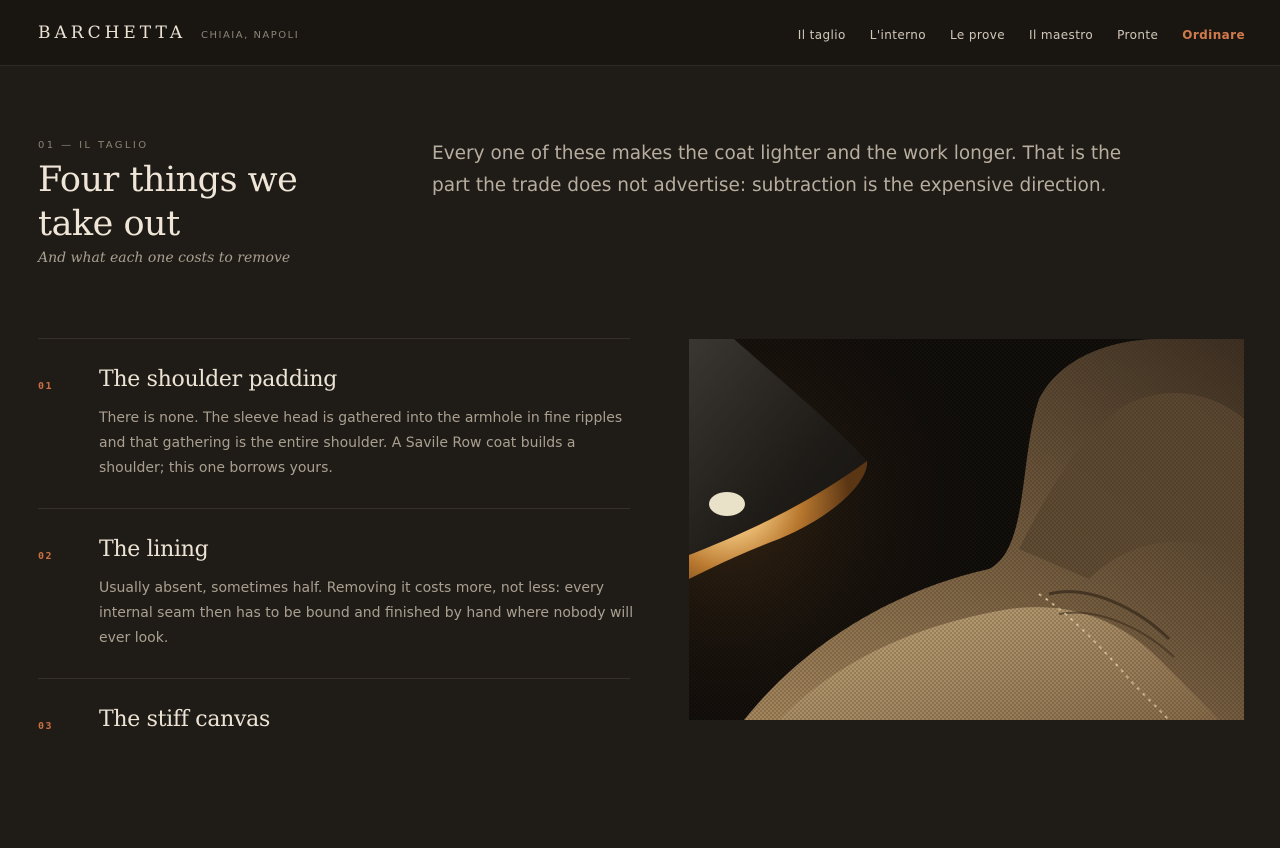  What do you see at coordinates (46, 556) in the screenshot?
I see `item-number: 02` at bounding box center [46, 556].